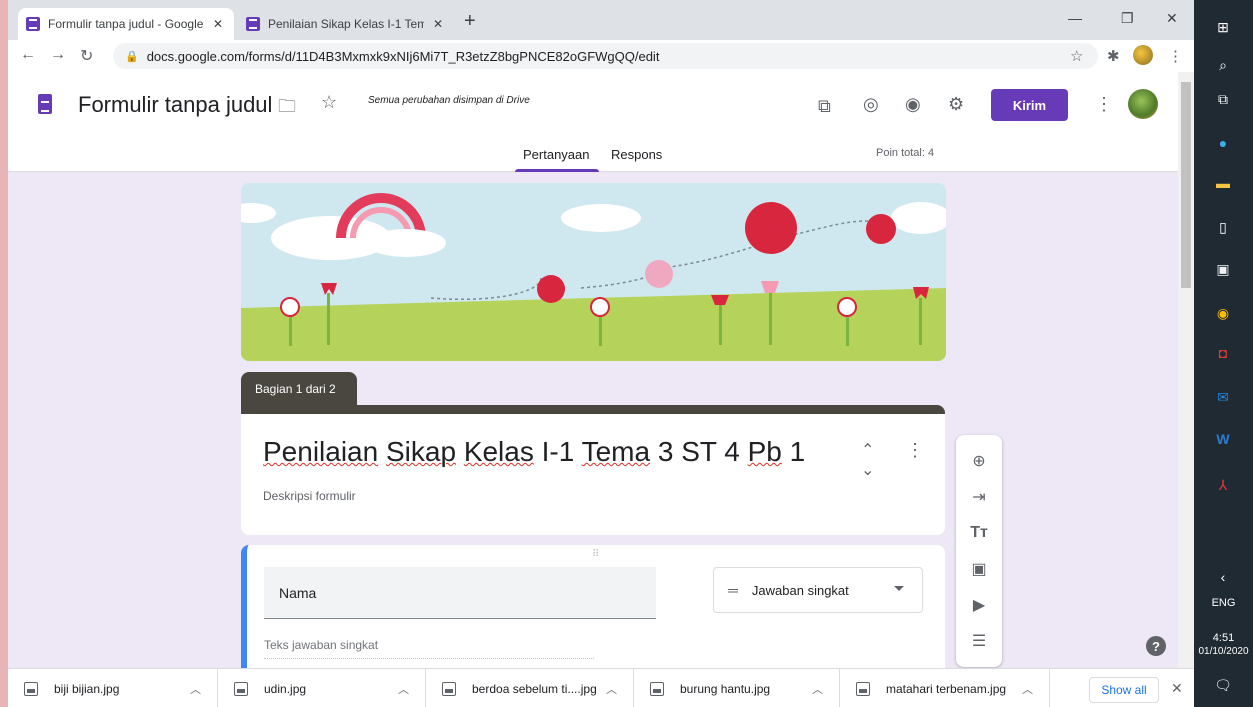  I want to click on browser-tab-forms: Formulir tanpa judul - Google Fo ✕, so click(126, 24).